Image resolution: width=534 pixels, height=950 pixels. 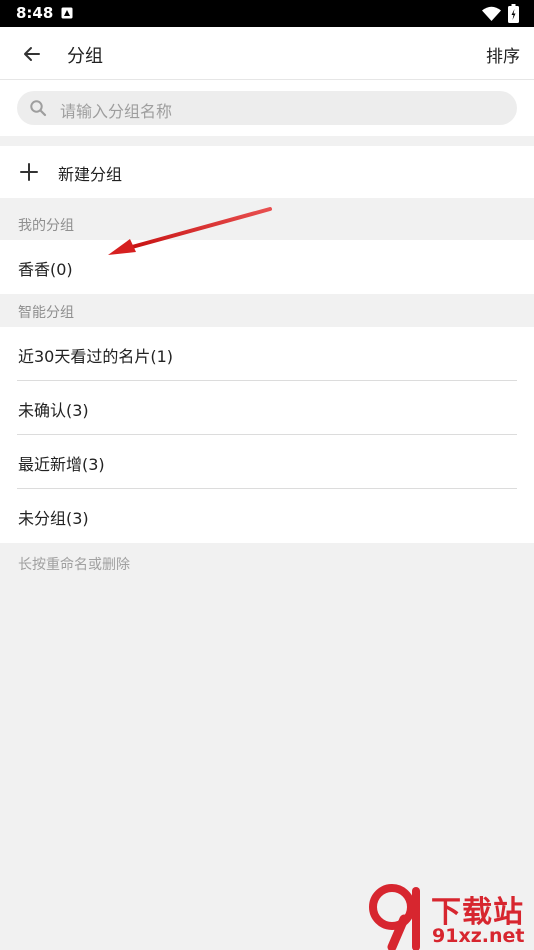 What do you see at coordinates (513, 13) in the screenshot?
I see `battery-icon` at bounding box center [513, 13].